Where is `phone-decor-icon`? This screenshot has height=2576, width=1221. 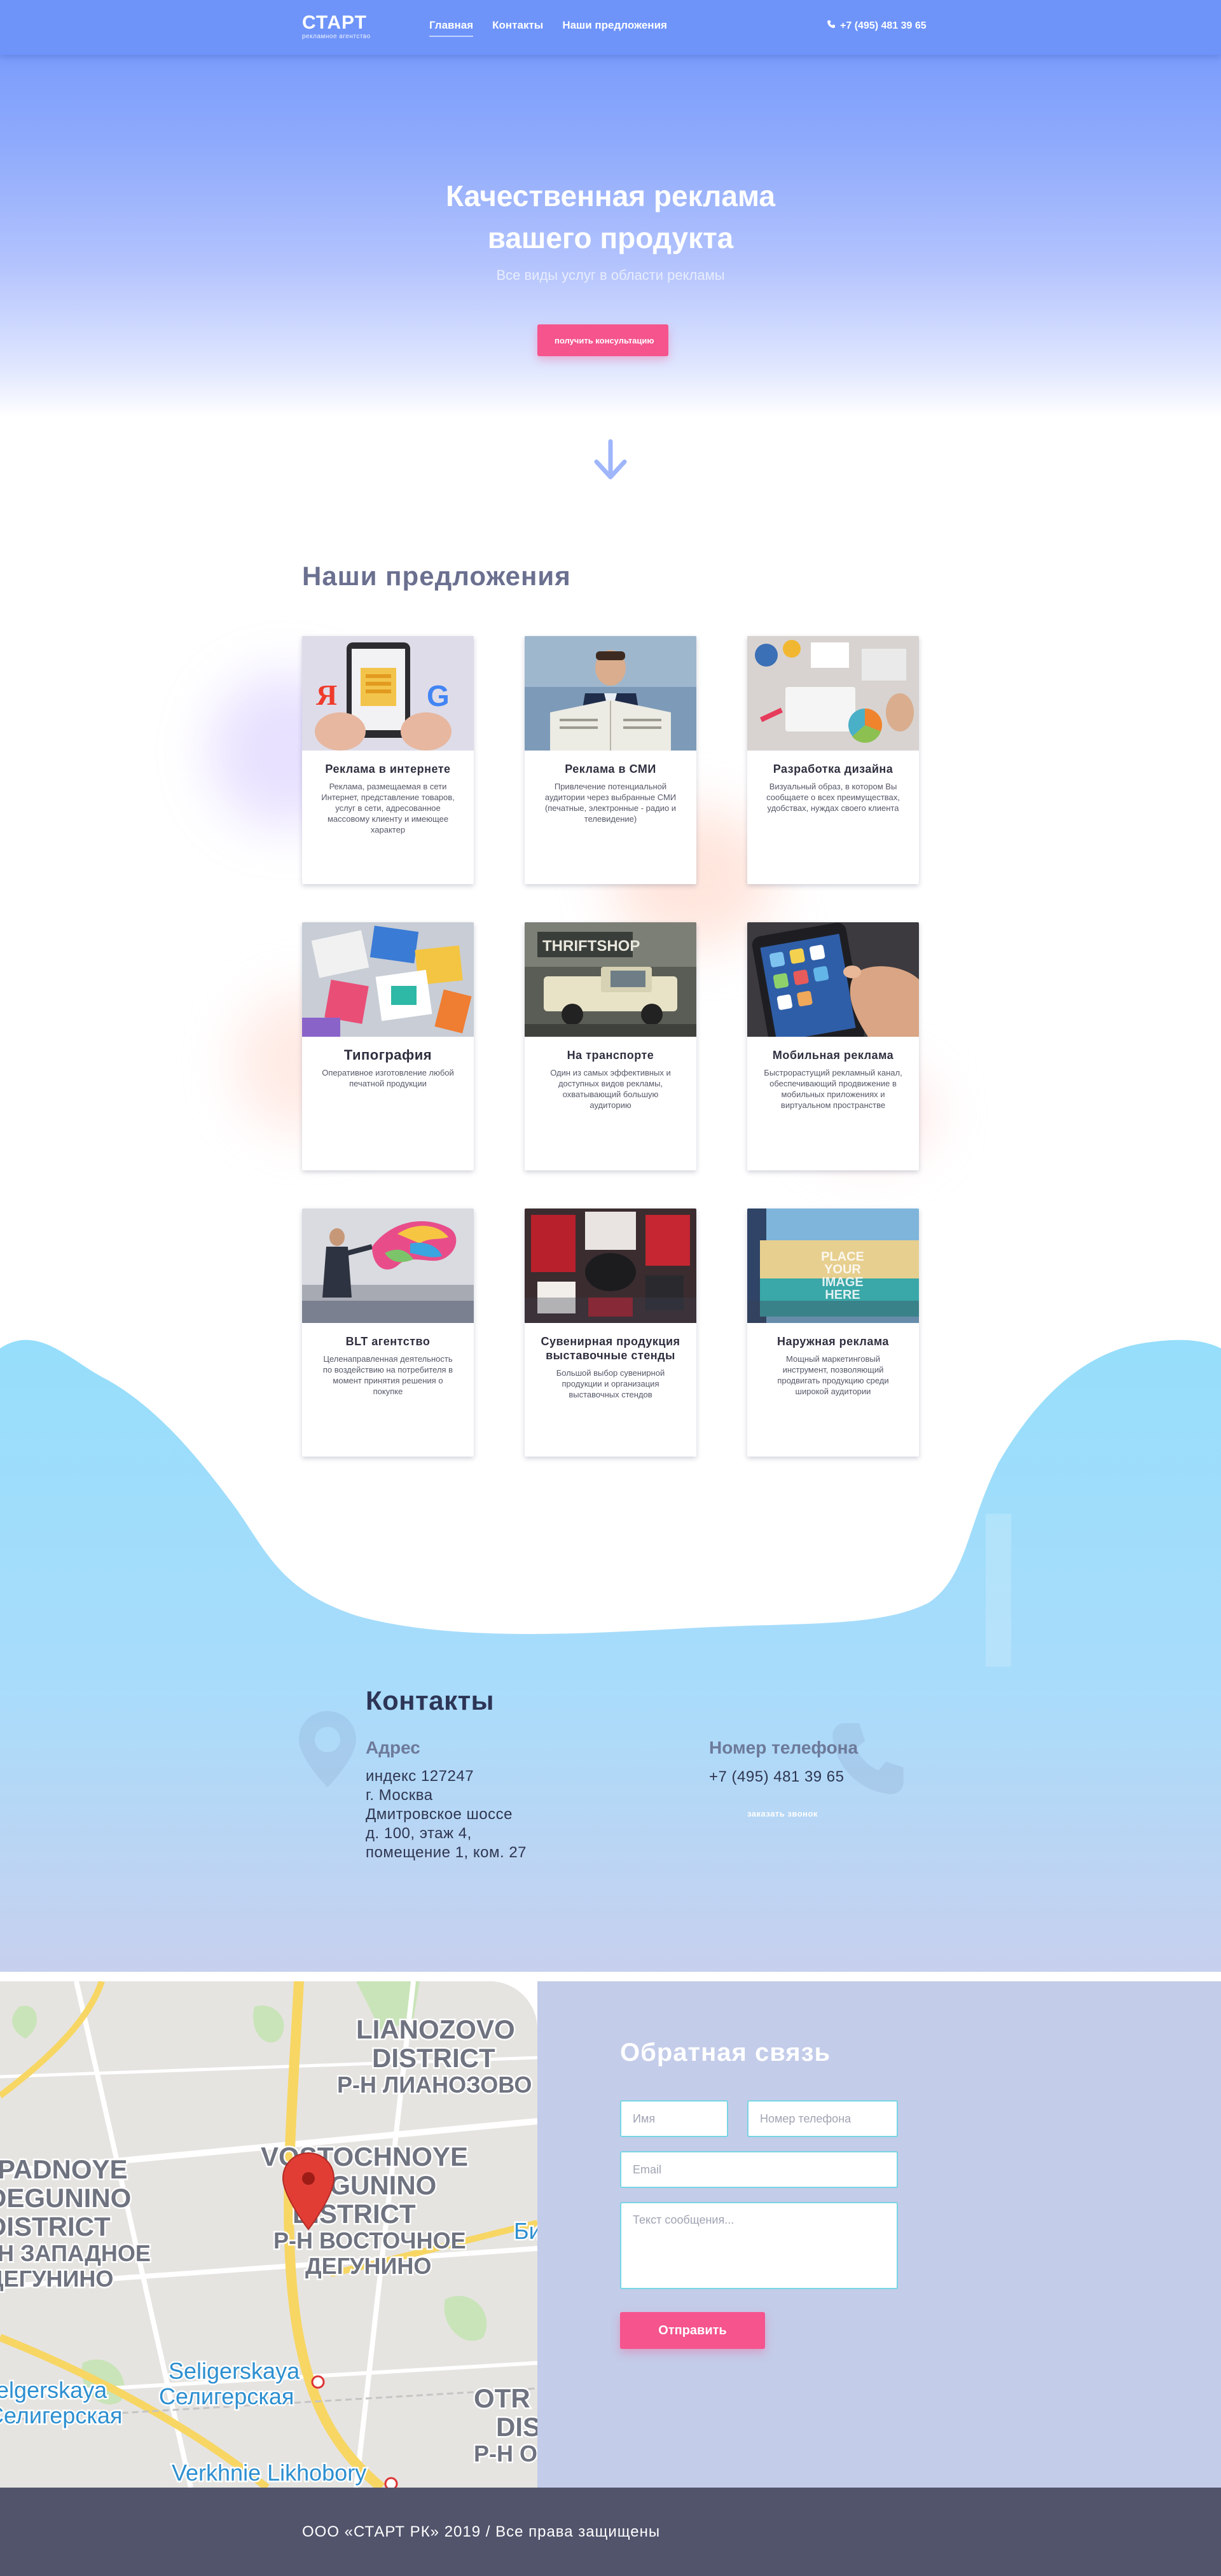
phone-decor-icon is located at coordinates (868, 1760).